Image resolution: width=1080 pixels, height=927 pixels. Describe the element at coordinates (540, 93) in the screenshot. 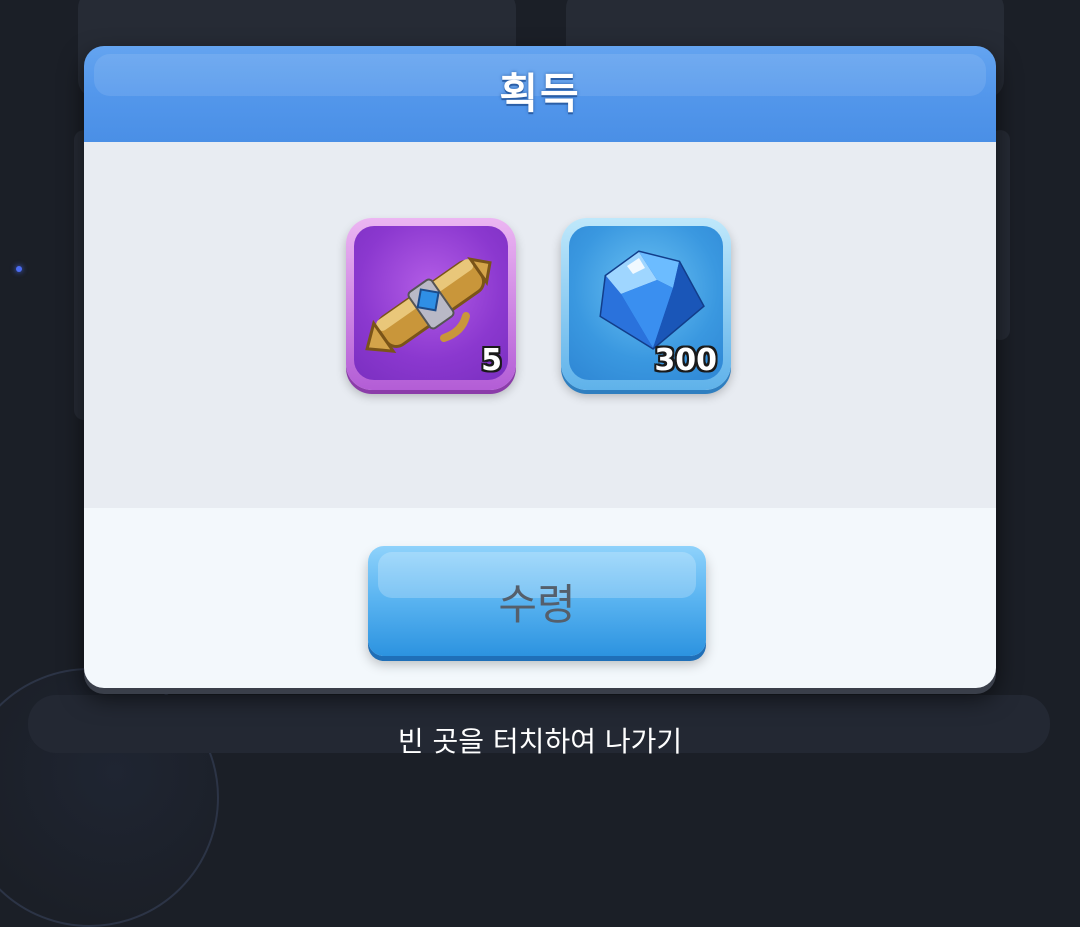

I see `modal-title: 획득` at that location.